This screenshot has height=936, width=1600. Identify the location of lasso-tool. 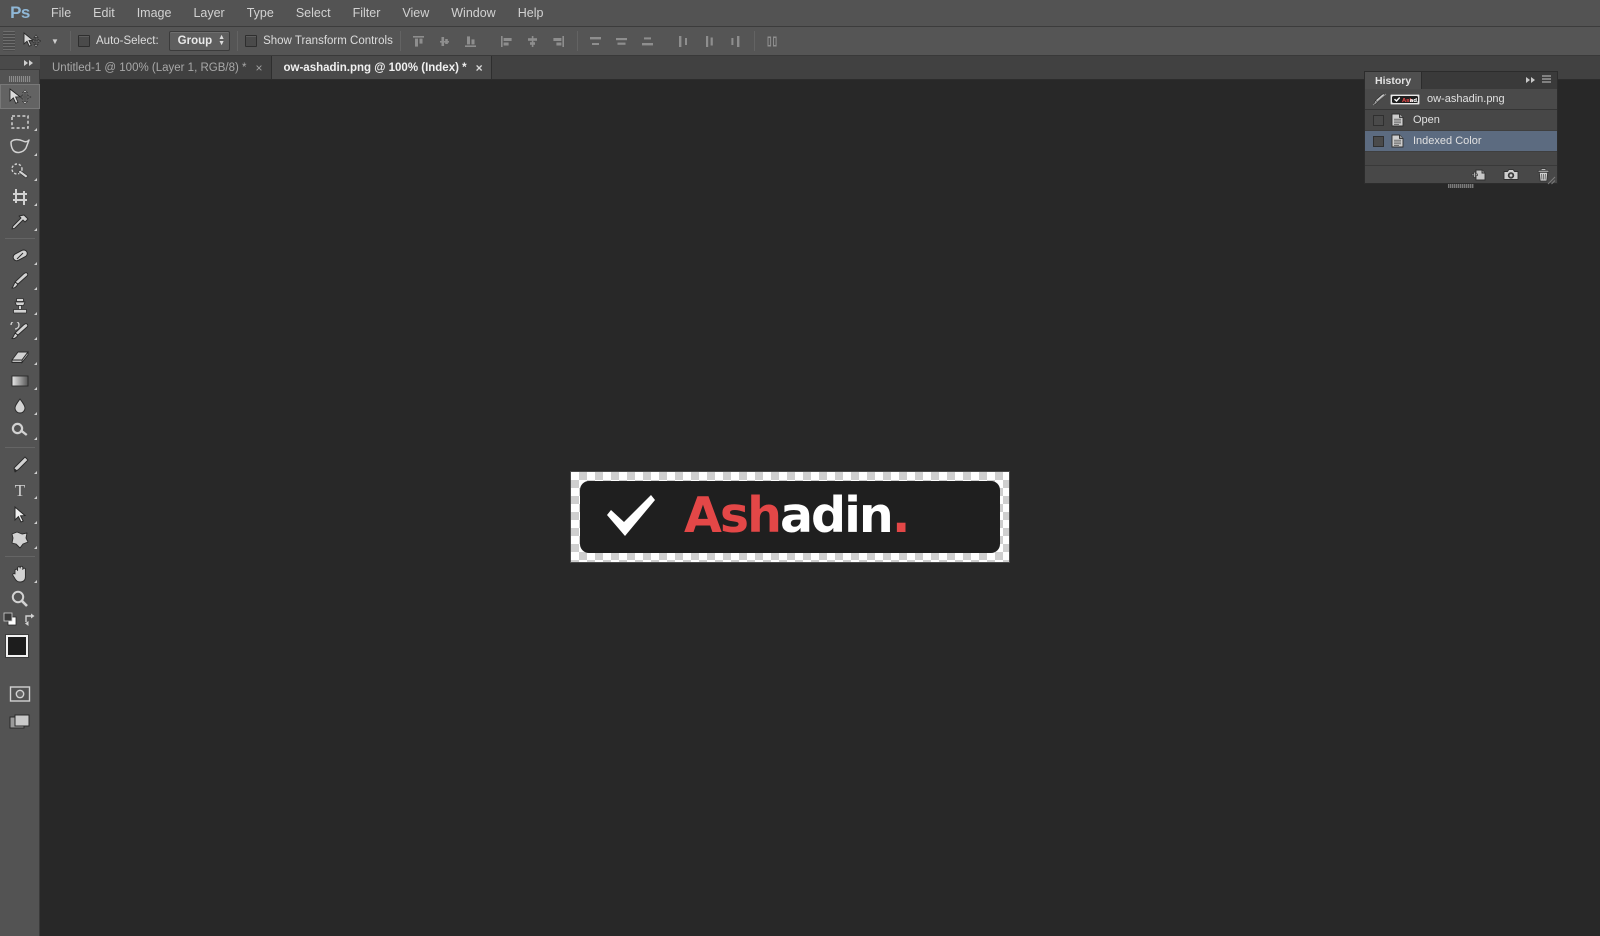
(20, 146).